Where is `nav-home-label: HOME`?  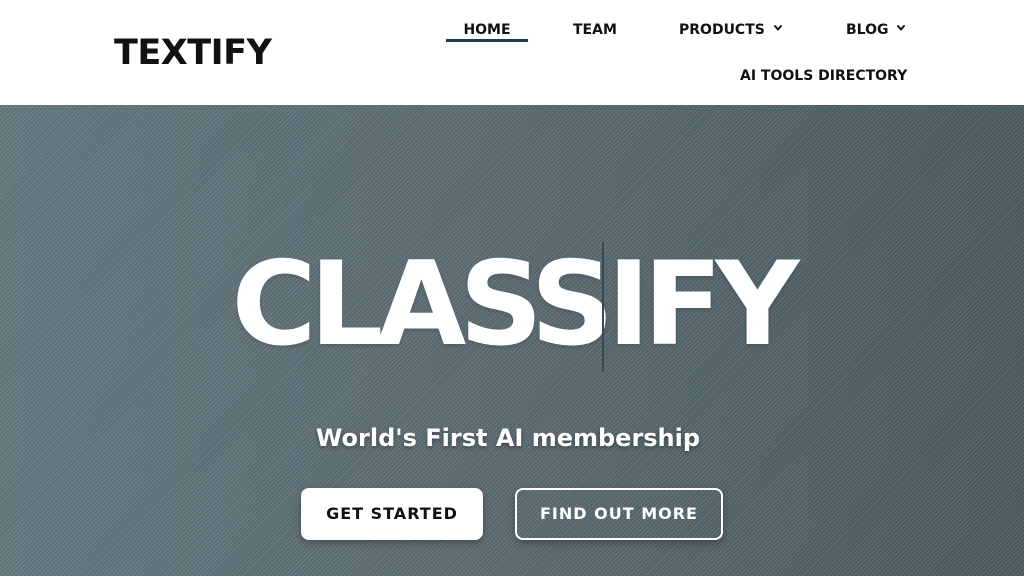 nav-home-label: HOME is located at coordinates (487, 30).